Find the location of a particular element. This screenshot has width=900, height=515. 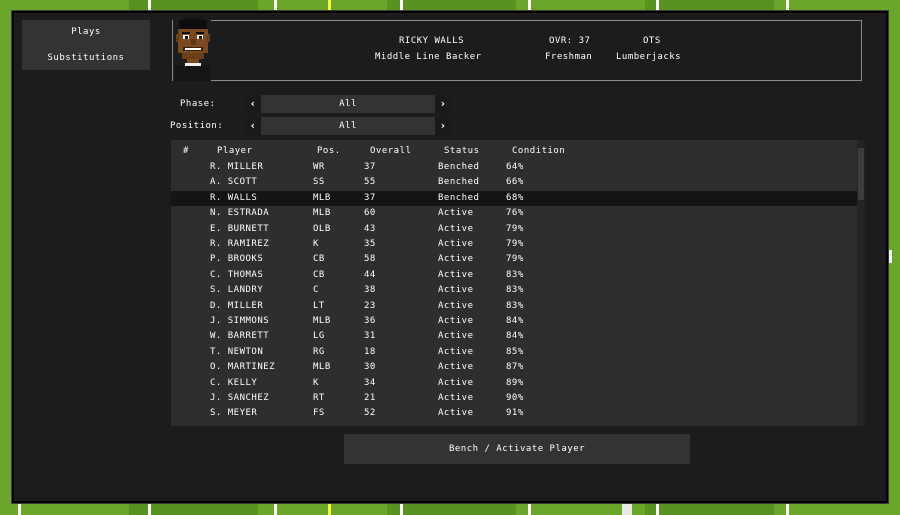

table-row: C. KELLY K 34 Active 89% is located at coordinates (514, 383).